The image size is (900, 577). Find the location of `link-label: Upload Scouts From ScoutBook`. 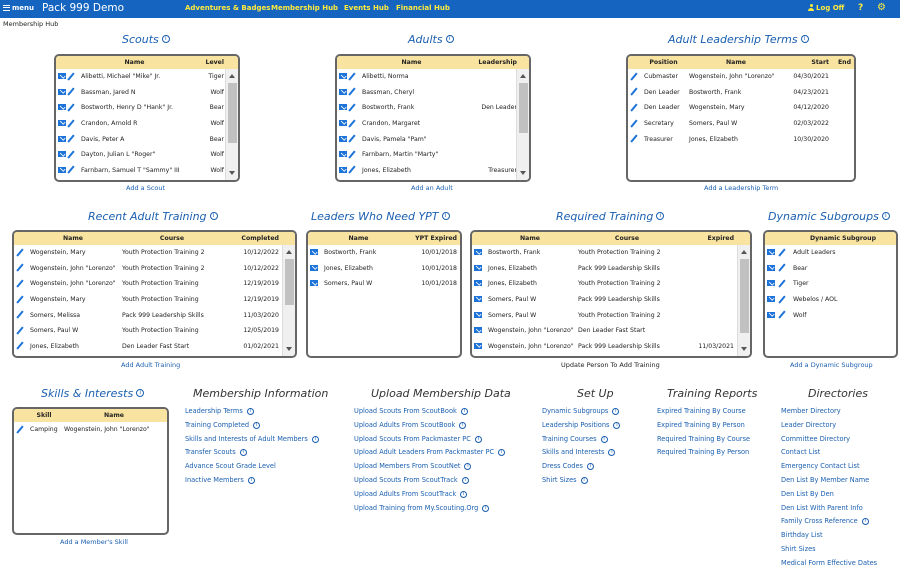

link-label: Upload Scouts From ScoutBook is located at coordinates (405, 411).